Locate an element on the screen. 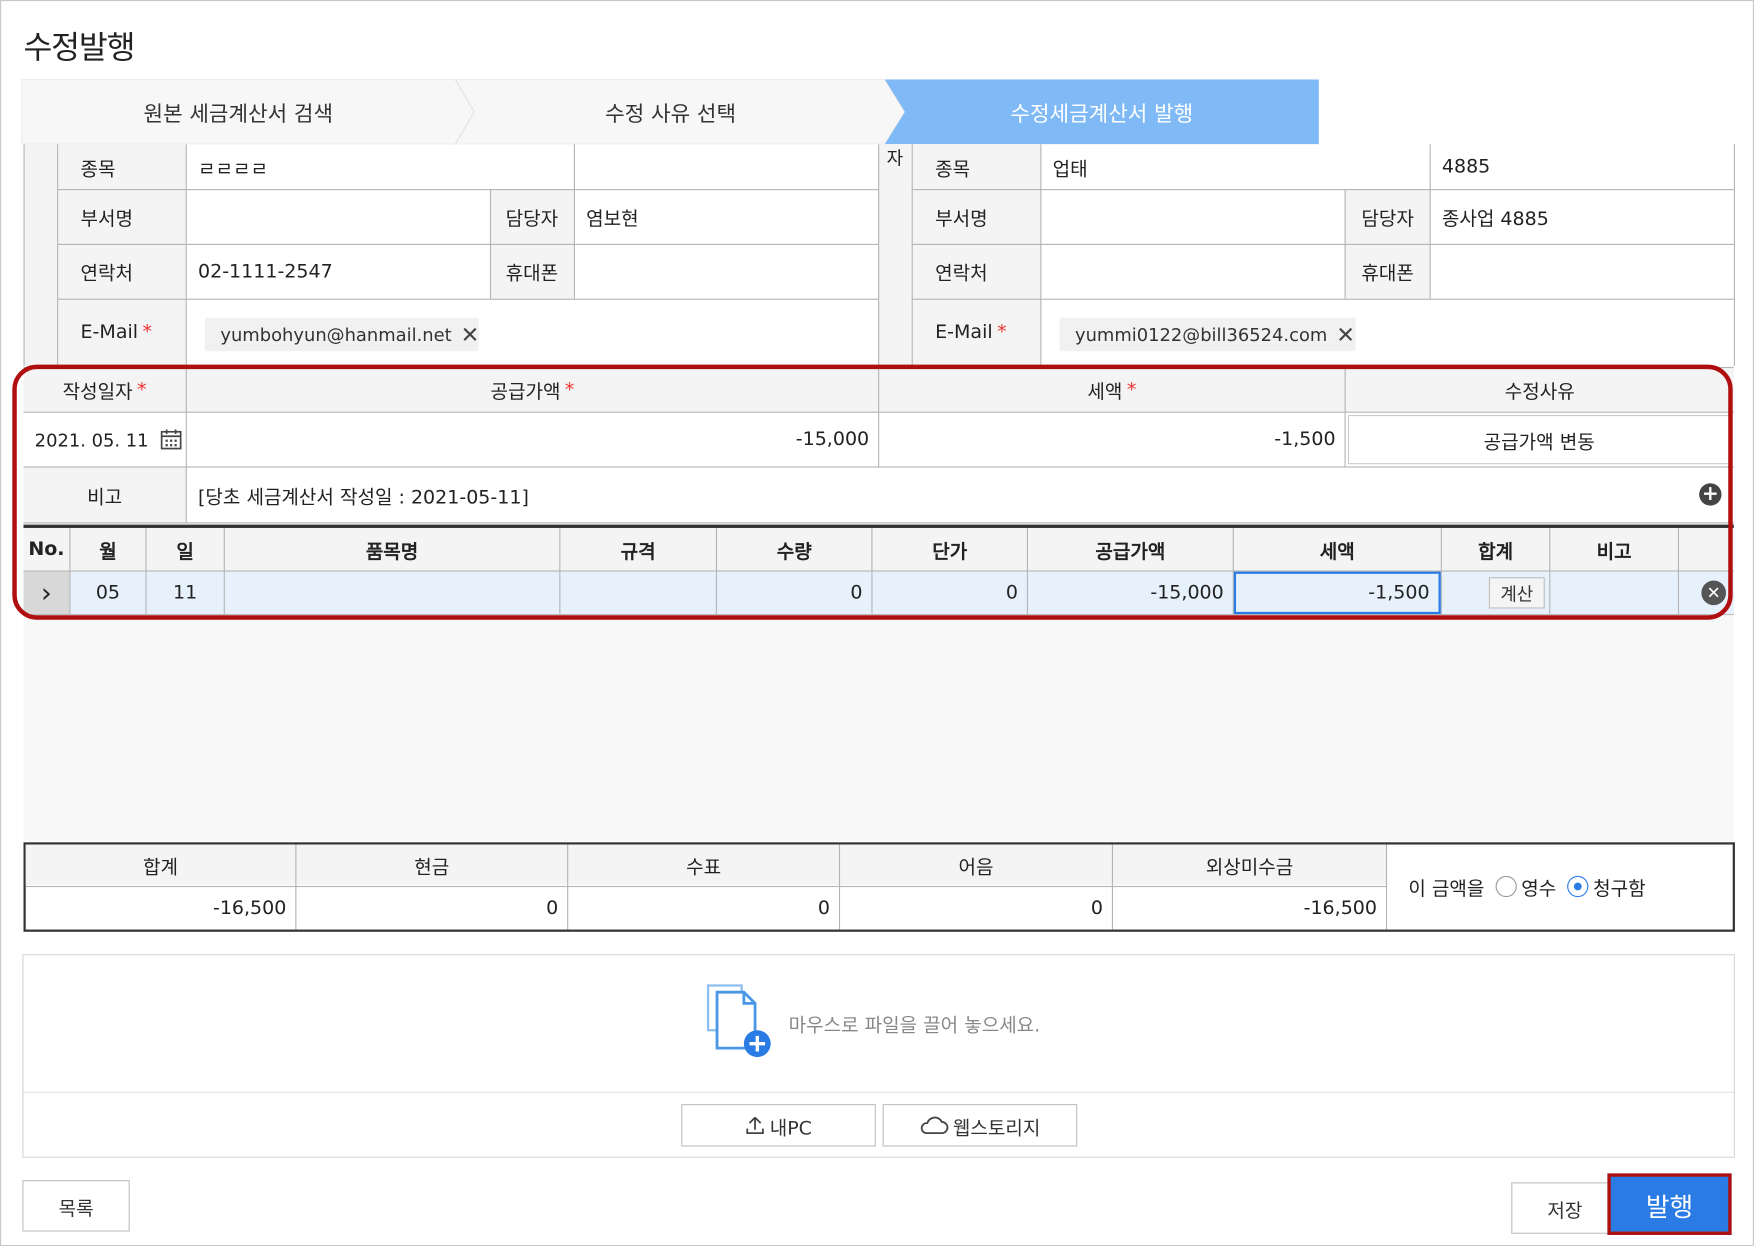 The image size is (1754, 1246). supplier-mobile-input is located at coordinates (726, 271).